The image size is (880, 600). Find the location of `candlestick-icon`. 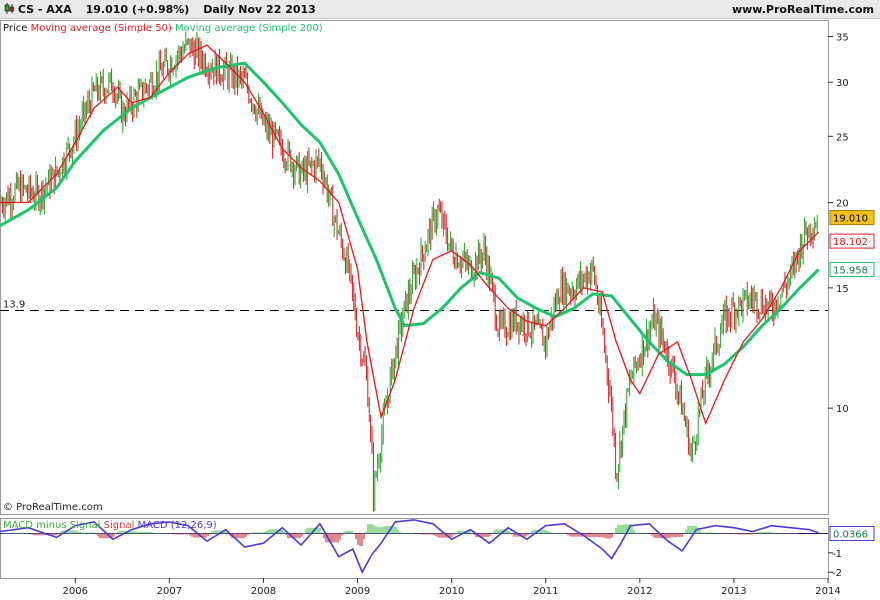

candlestick-icon is located at coordinates (9, 8).